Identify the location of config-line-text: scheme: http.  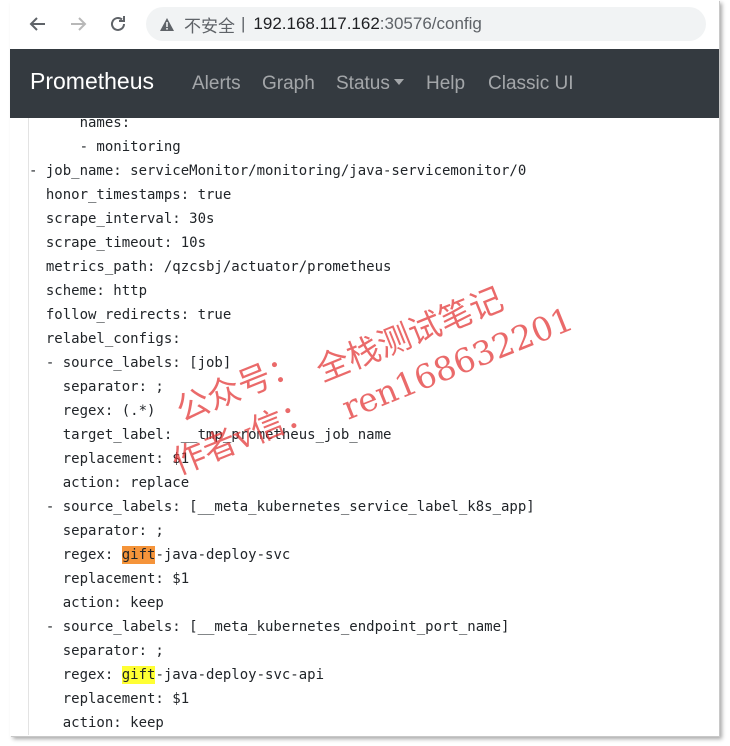
(88, 291).